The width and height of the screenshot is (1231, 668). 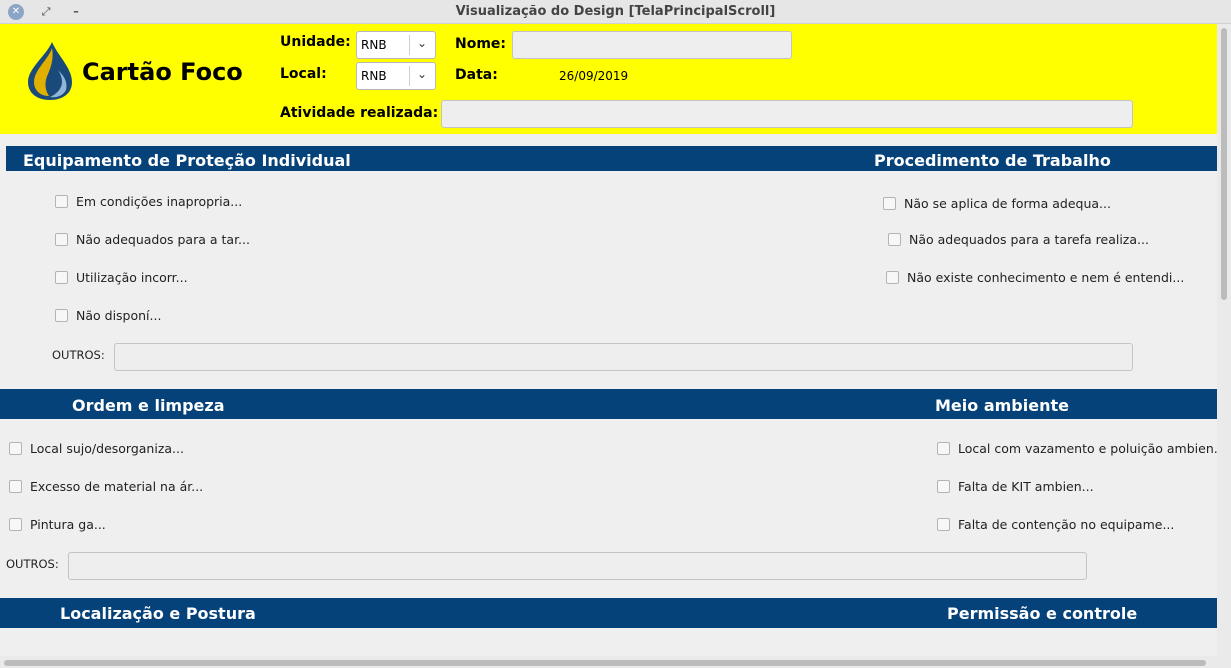 I want to click on nome-field, so click(x=652, y=45).